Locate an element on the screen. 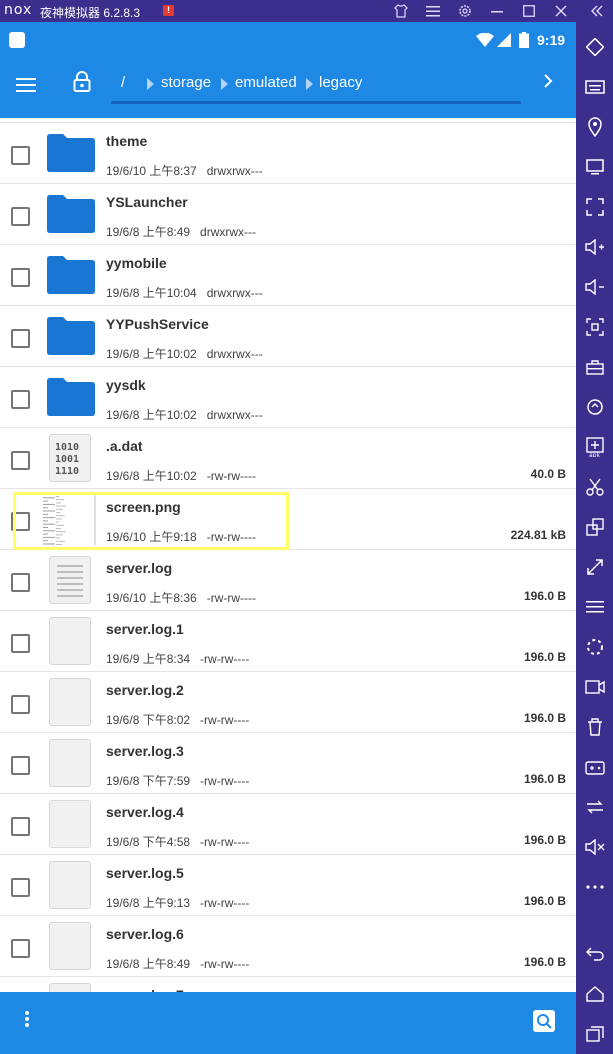 Image resolution: width=613 pixels, height=1054 pixels. file-meta: 19/6/8 下午7:59 -rw-rw---- is located at coordinates (178, 781).